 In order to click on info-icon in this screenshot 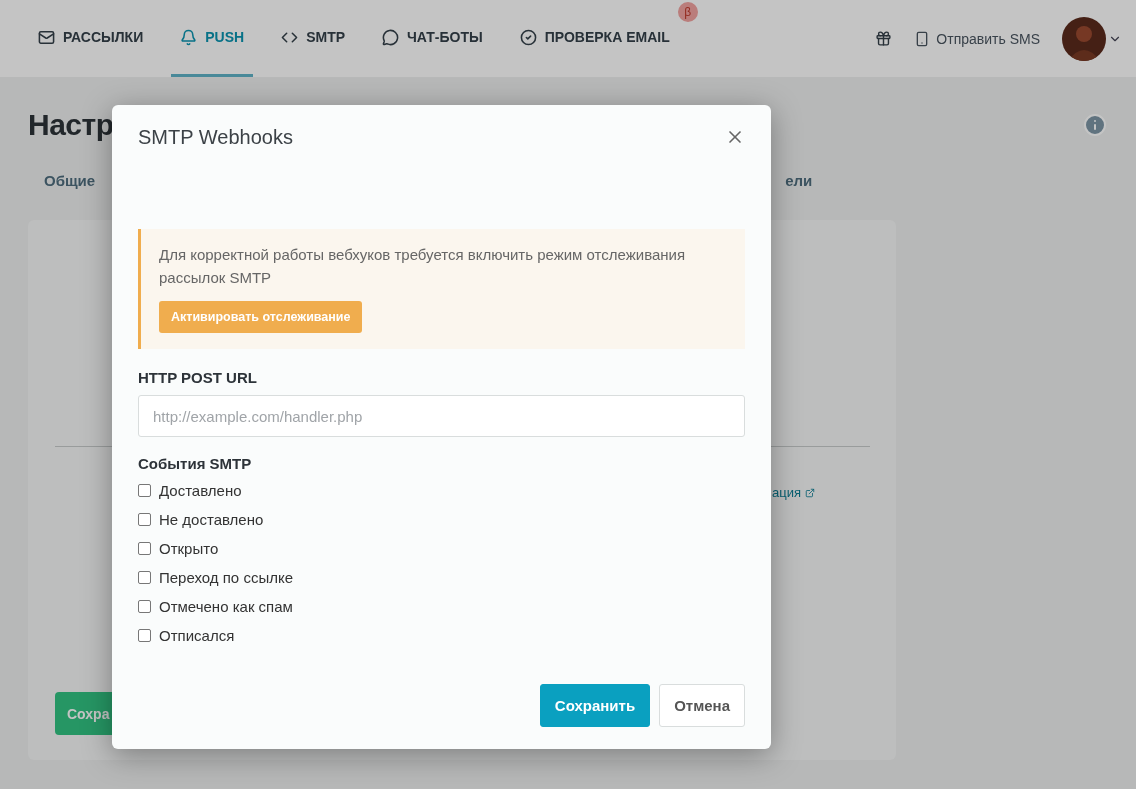, I will do `click(1095, 124)`.